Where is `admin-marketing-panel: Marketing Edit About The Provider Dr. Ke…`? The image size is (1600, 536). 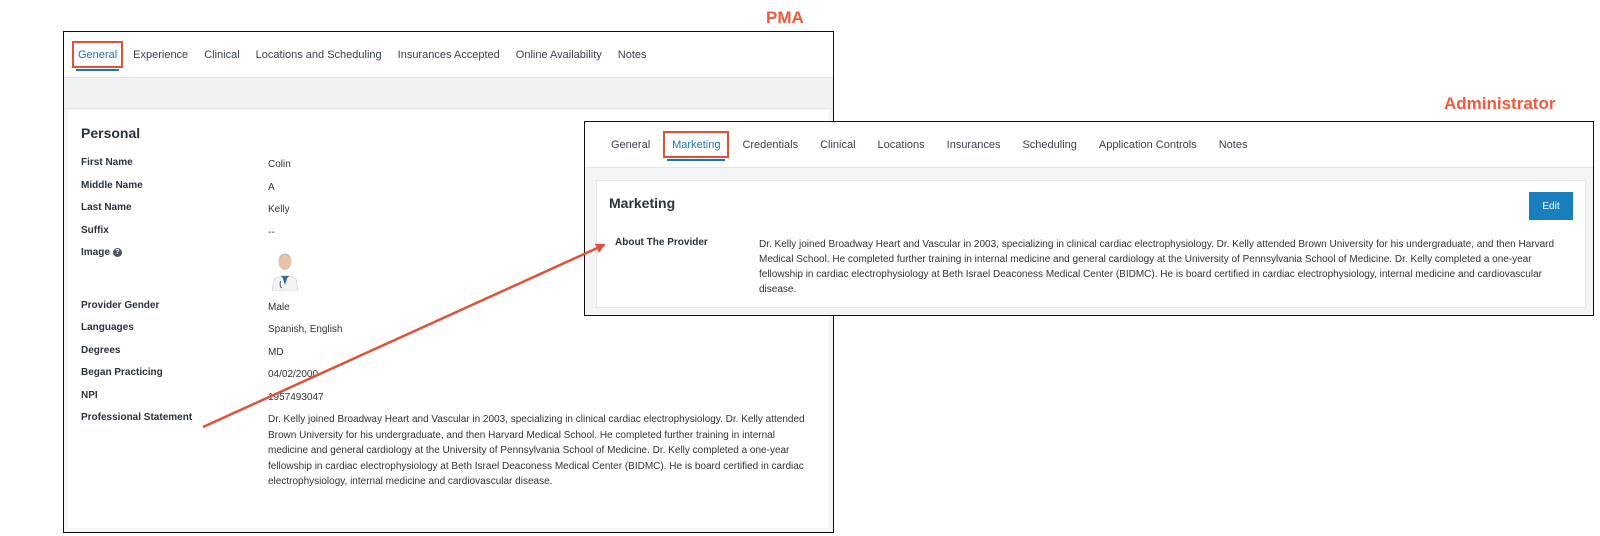 admin-marketing-panel: Marketing Edit About The Provider Dr. Ke… is located at coordinates (1091, 244).